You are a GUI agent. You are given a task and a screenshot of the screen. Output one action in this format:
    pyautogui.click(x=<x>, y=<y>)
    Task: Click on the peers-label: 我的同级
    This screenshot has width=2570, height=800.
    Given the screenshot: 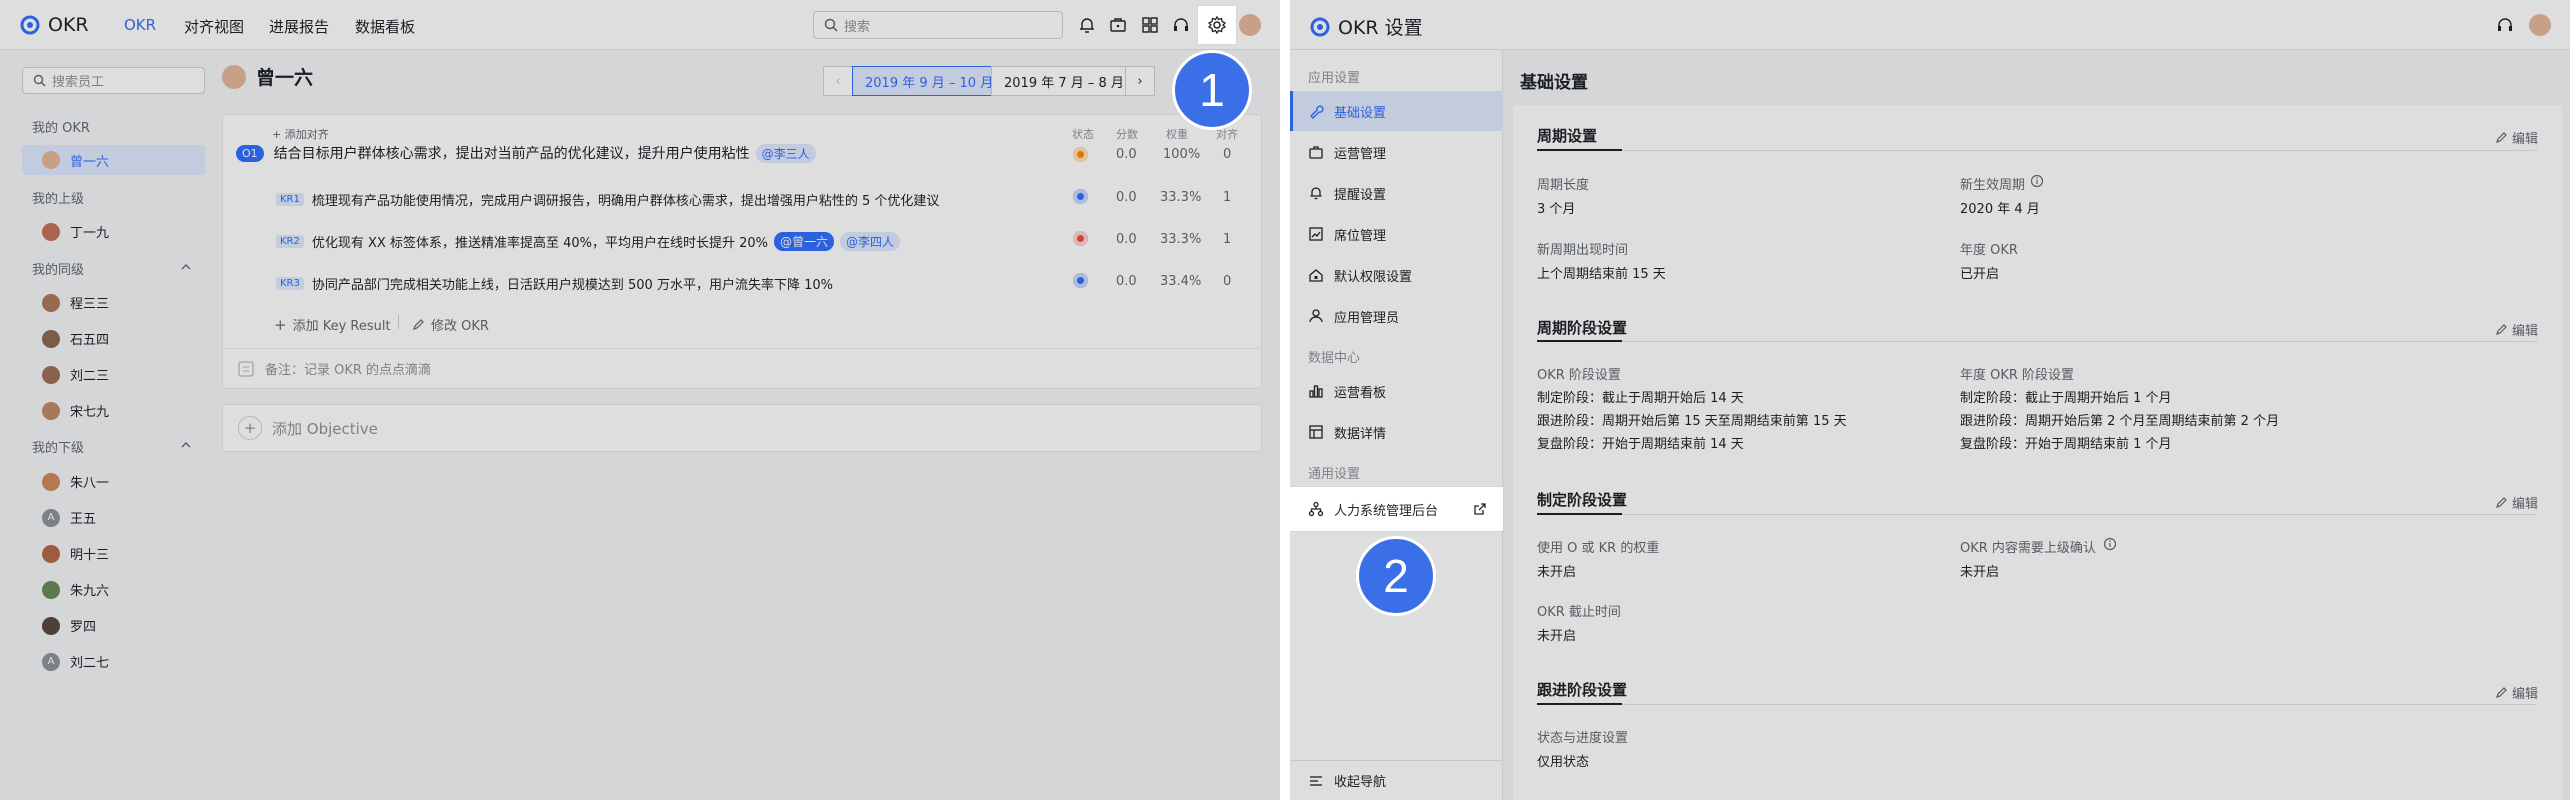 What is the action you would take?
    pyautogui.click(x=58, y=270)
    